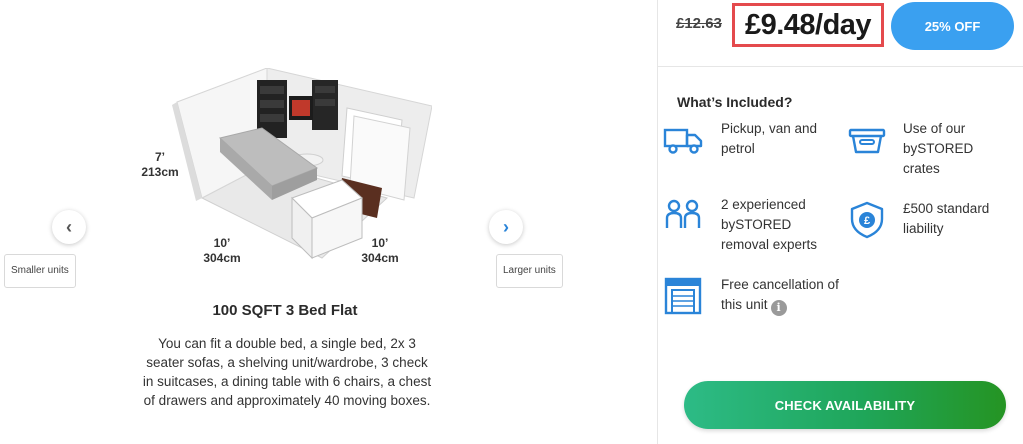 The height and width of the screenshot is (444, 1023). I want to click on chevron-left-icon: ‹, so click(69, 227).